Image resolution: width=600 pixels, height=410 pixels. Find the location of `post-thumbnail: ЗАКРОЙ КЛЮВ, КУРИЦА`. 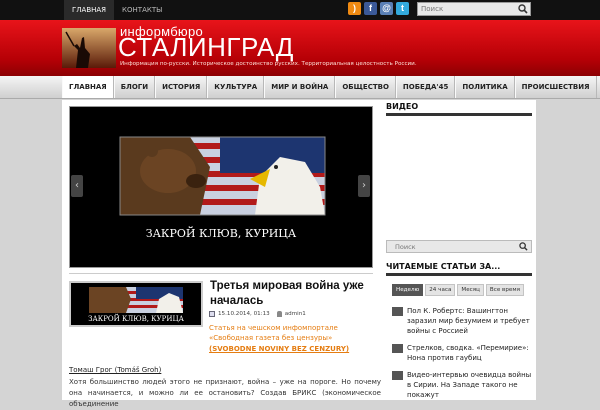

post-thumbnail: ЗАКРОЙ КЛЮВ, КУРИЦА is located at coordinates (136, 304).